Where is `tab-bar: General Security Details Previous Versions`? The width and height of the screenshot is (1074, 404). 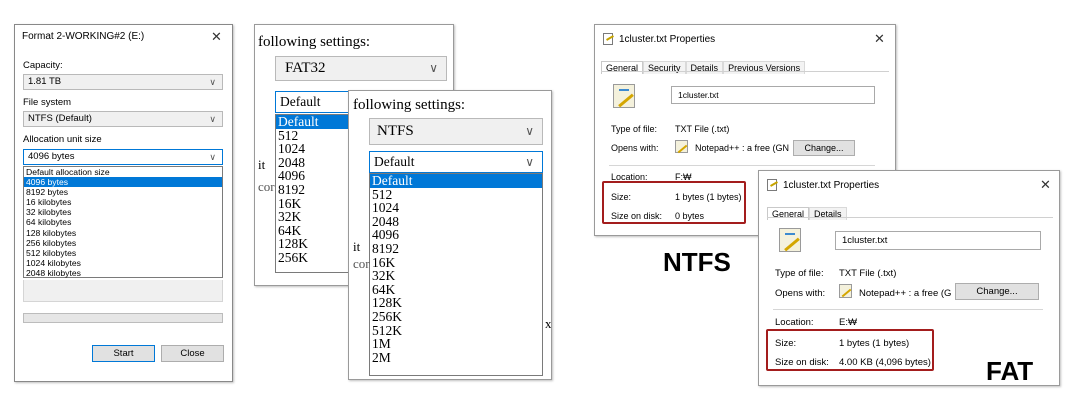 tab-bar: General Security Details Previous Versions is located at coordinates (703, 67).